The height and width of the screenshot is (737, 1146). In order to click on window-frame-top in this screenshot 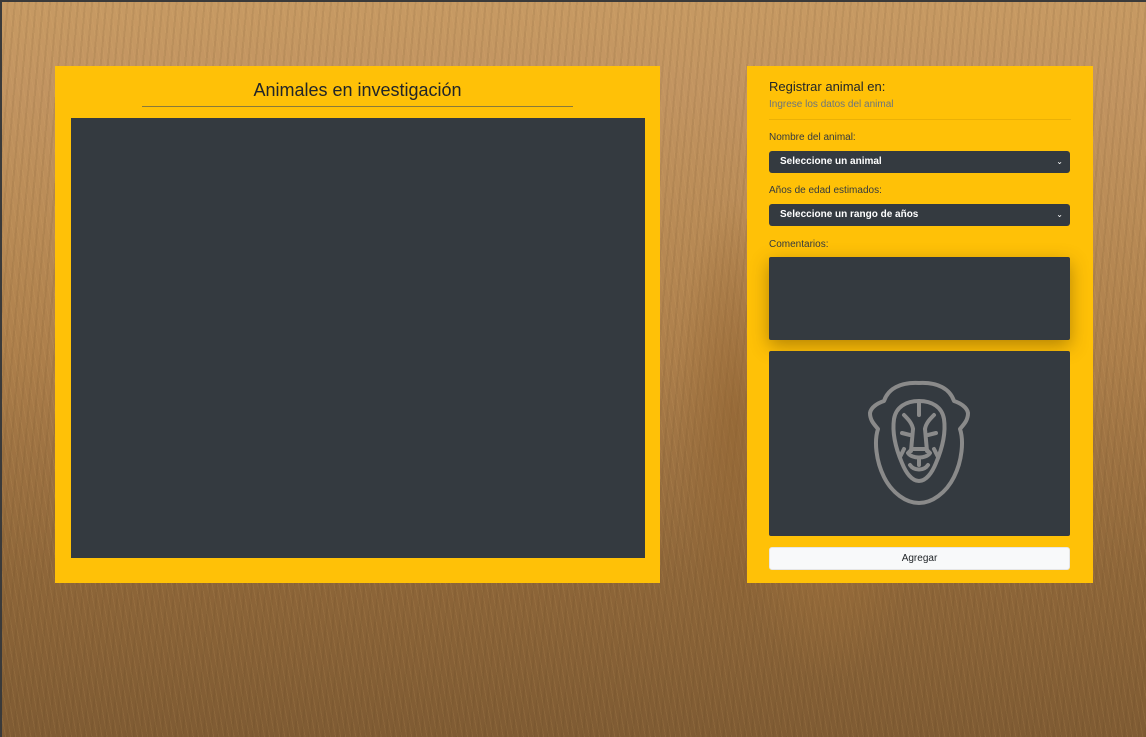, I will do `click(573, 1)`.